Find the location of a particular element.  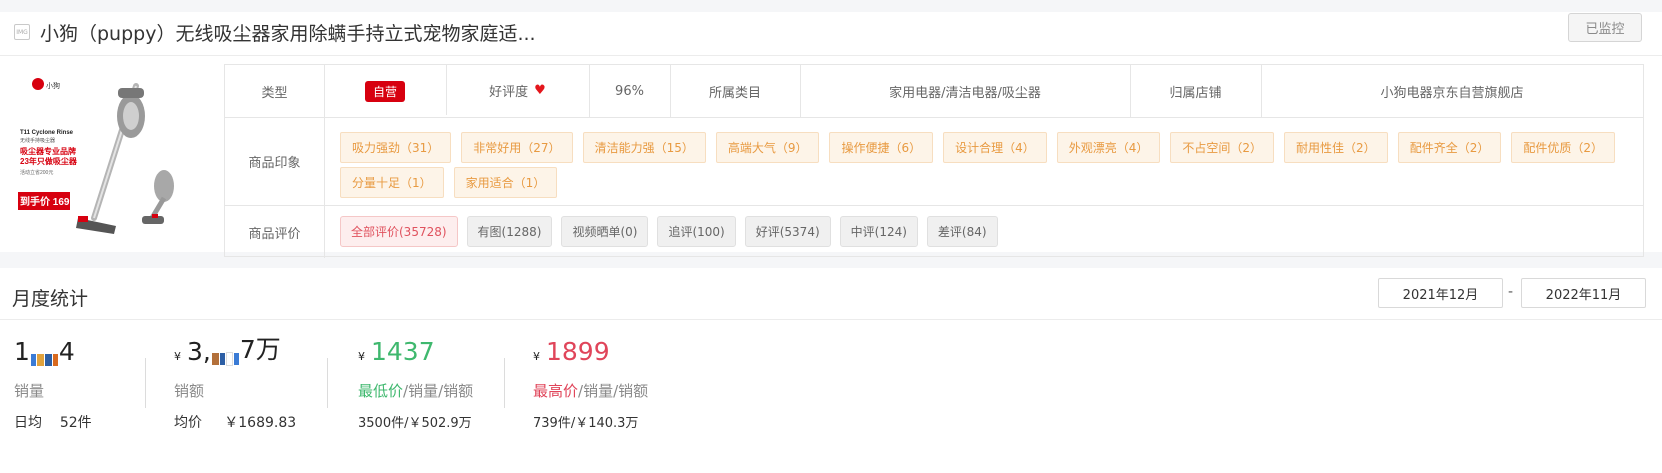

min-price-stat: ¥ 1437 最低价/销量/销额 3500件/￥502.9万 is located at coordinates (415, 381).